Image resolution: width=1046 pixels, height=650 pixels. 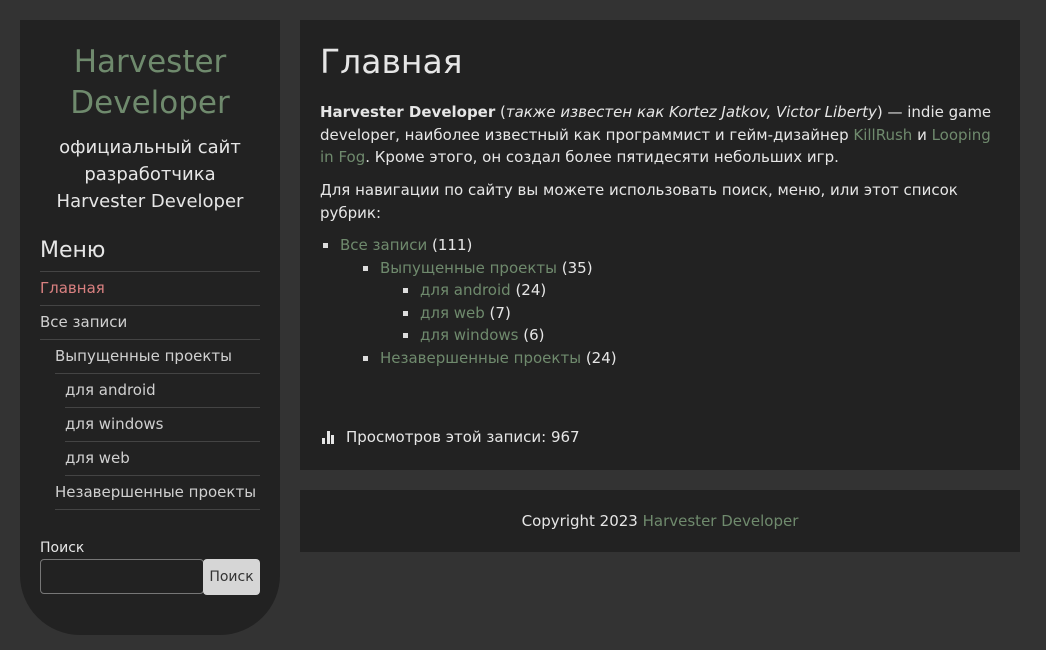 I want to click on category-link-web: для web, so click(x=452, y=313).